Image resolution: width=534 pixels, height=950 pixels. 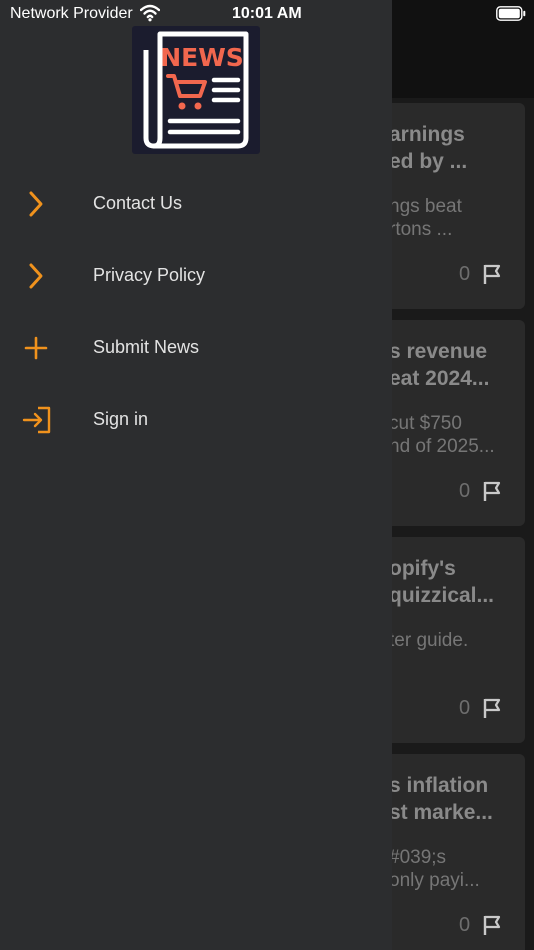 I want to click on menu-item-label: Contact Us, so click(x=138, y=203).